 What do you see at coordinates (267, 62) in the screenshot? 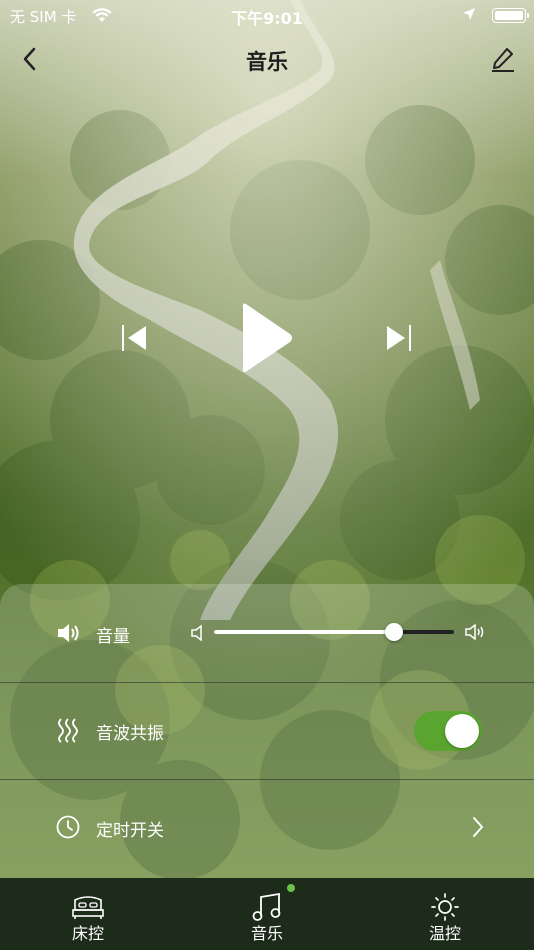
I see `page-title: 音乐` at bounding box center [267, 62].